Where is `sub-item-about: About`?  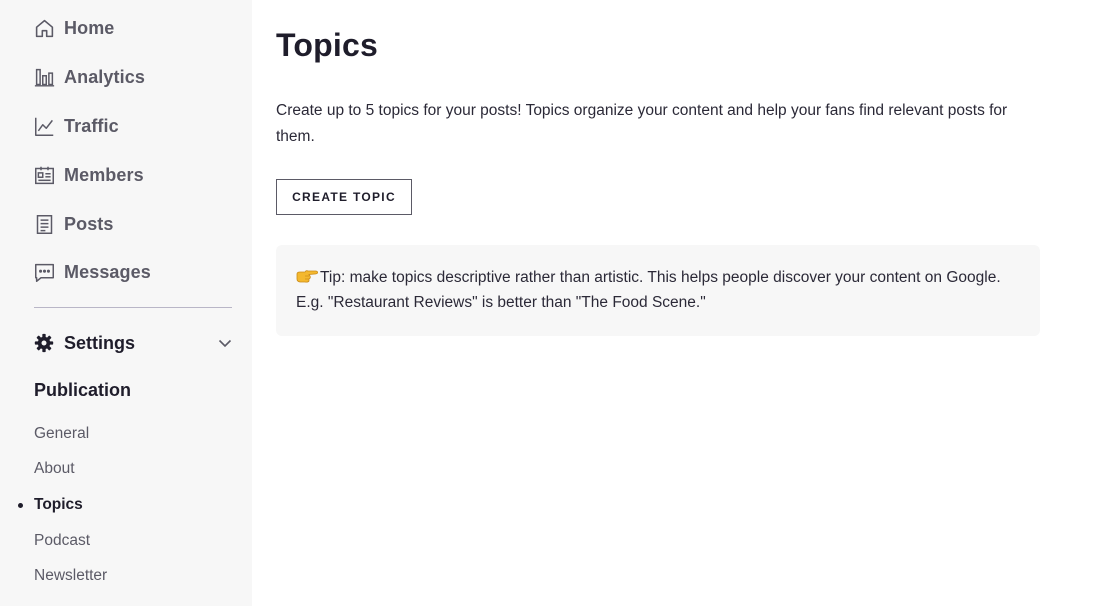
sub-item-about: About is located at coordinates (54, 469).